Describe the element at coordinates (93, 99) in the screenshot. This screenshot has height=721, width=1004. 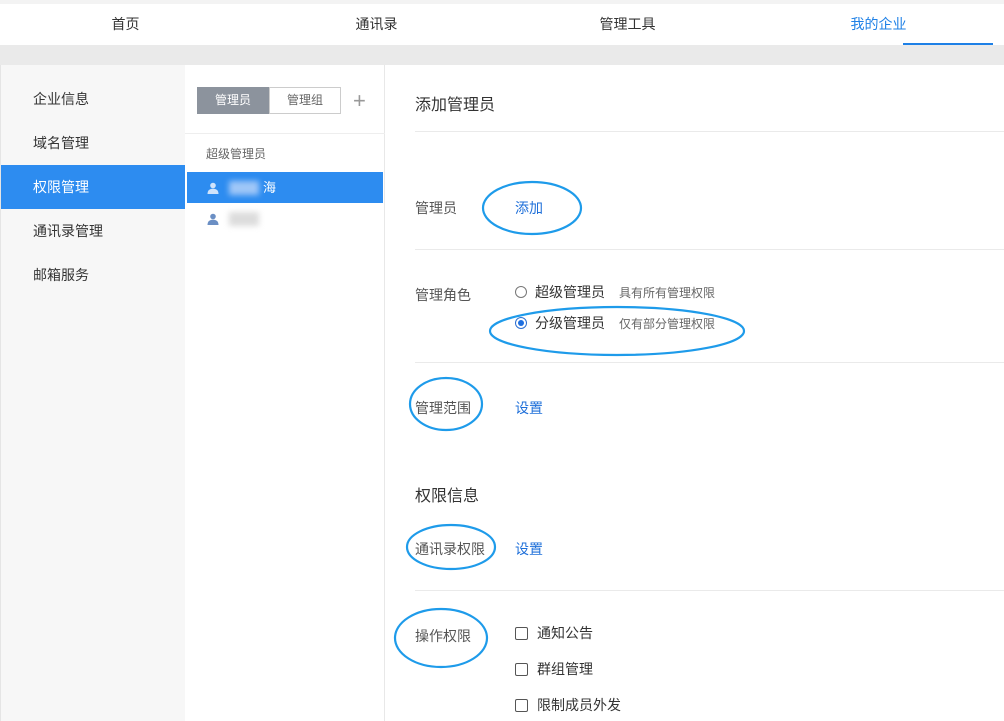
I see `sidebar-item-enterprise-info: 企业信息` at that location.